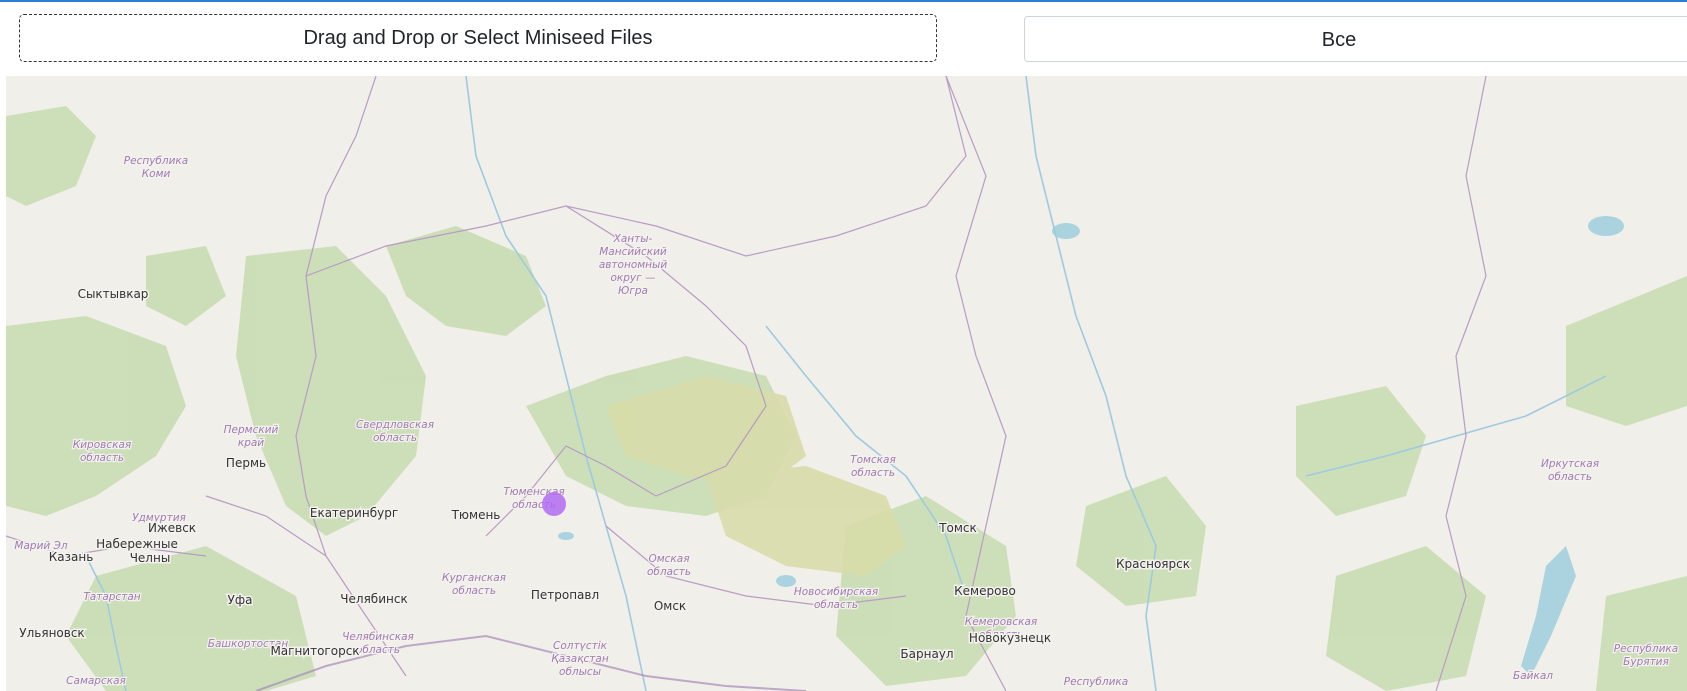 This screenshot has height=691, width=1687. What do you see at coordinates (1096, 682) in the screenshot?
I see `region-label-altai: Республика` at bounding box center [1096, 682].